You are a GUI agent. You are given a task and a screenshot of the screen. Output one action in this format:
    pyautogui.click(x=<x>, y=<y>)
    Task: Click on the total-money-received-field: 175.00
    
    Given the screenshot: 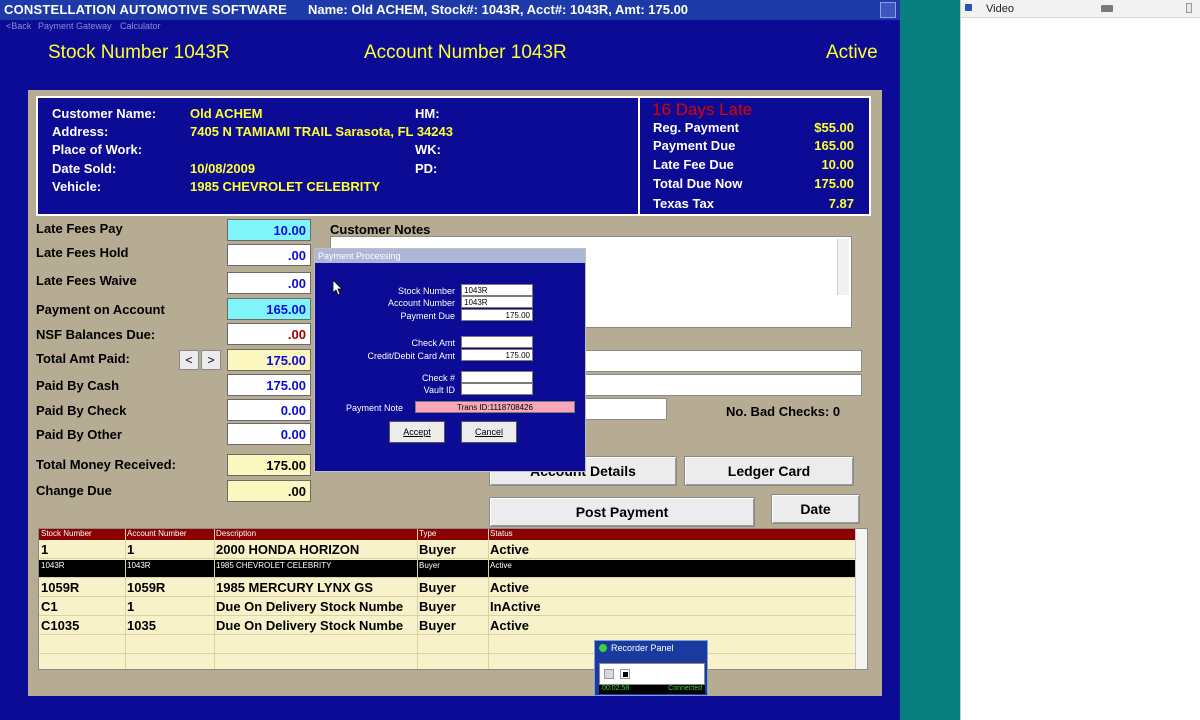 What is the action you would take?
    pyautogui.click(x=269, y=465)
    